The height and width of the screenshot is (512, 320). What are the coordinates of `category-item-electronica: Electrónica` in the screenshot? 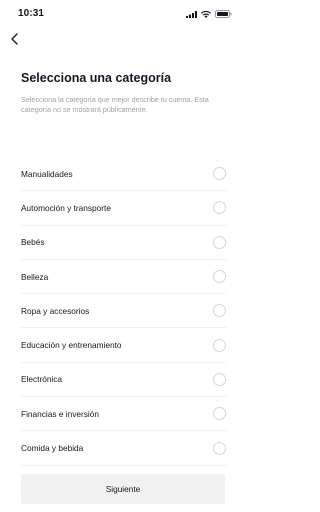 It's located at (123, 380).